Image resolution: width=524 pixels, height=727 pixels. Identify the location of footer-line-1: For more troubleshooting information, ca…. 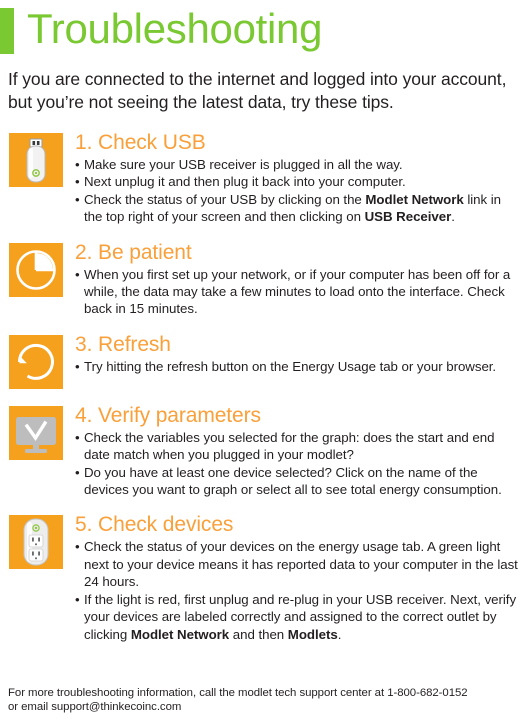
(238, 692).